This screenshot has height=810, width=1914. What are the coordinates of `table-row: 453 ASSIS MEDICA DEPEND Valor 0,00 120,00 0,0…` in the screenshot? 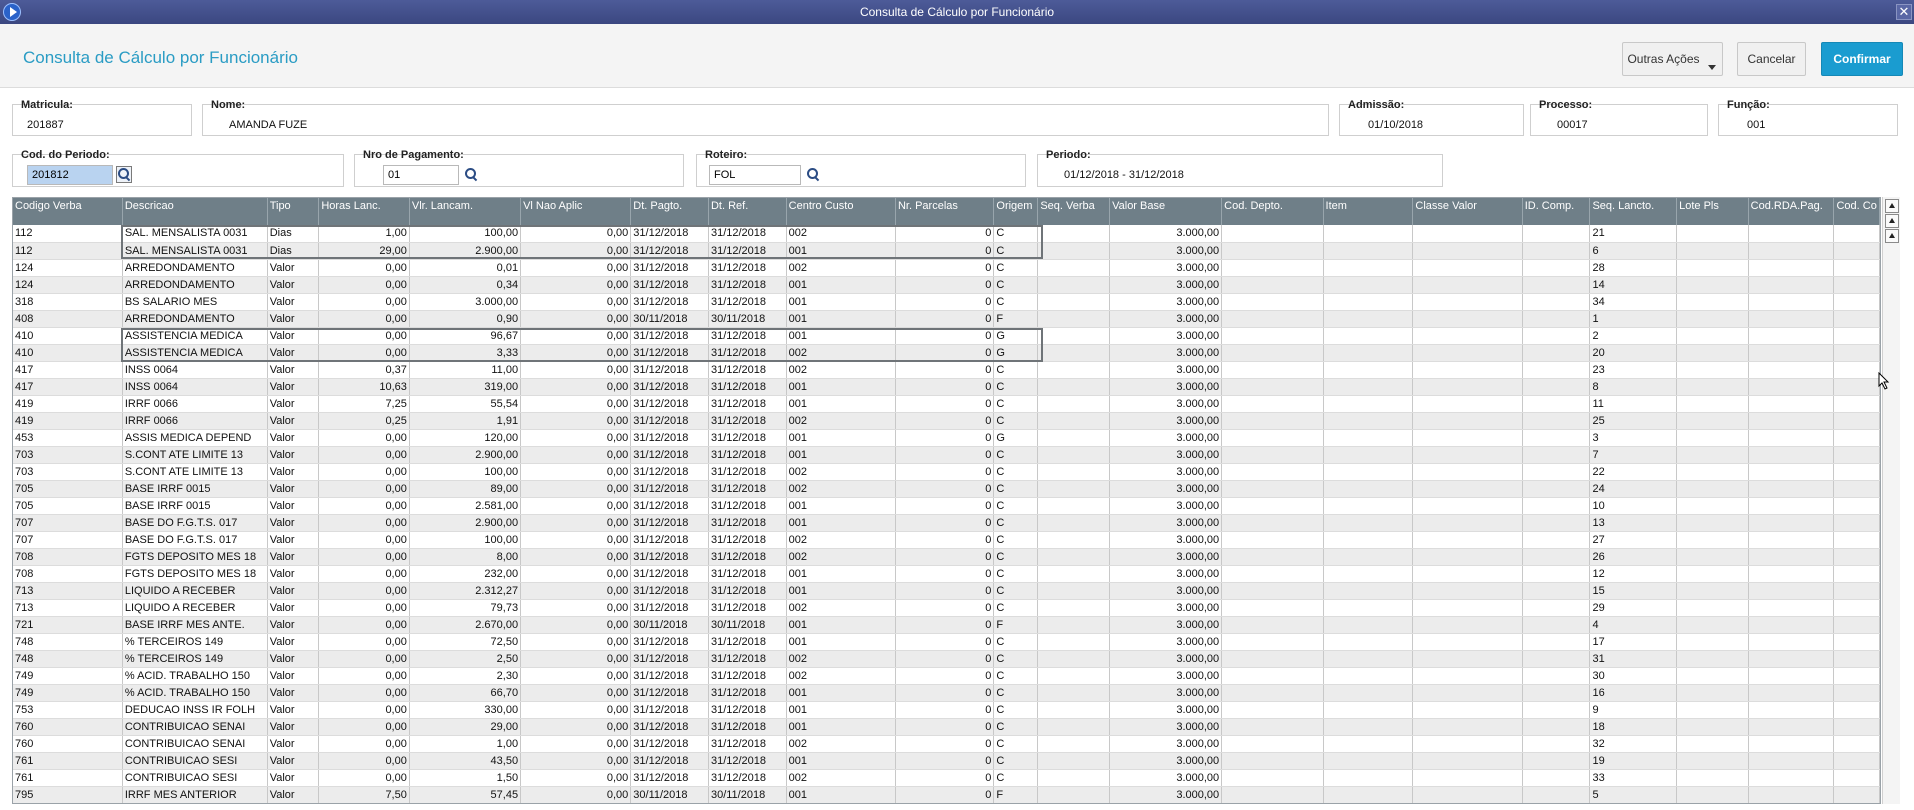 It's located at (946, 438).